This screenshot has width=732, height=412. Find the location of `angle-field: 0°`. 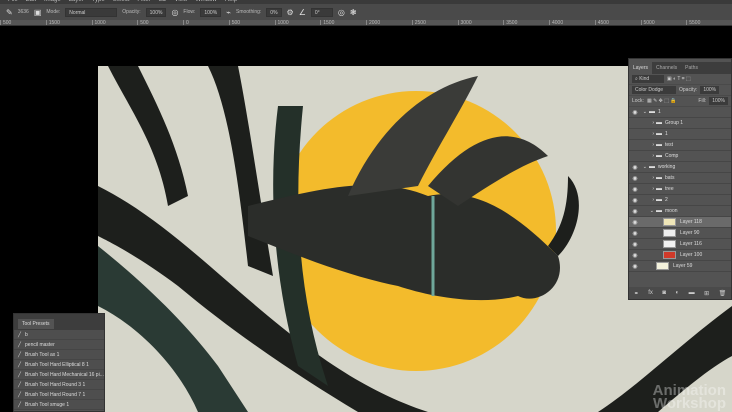

angle-field: 0° is located at coordinates (321, 12).